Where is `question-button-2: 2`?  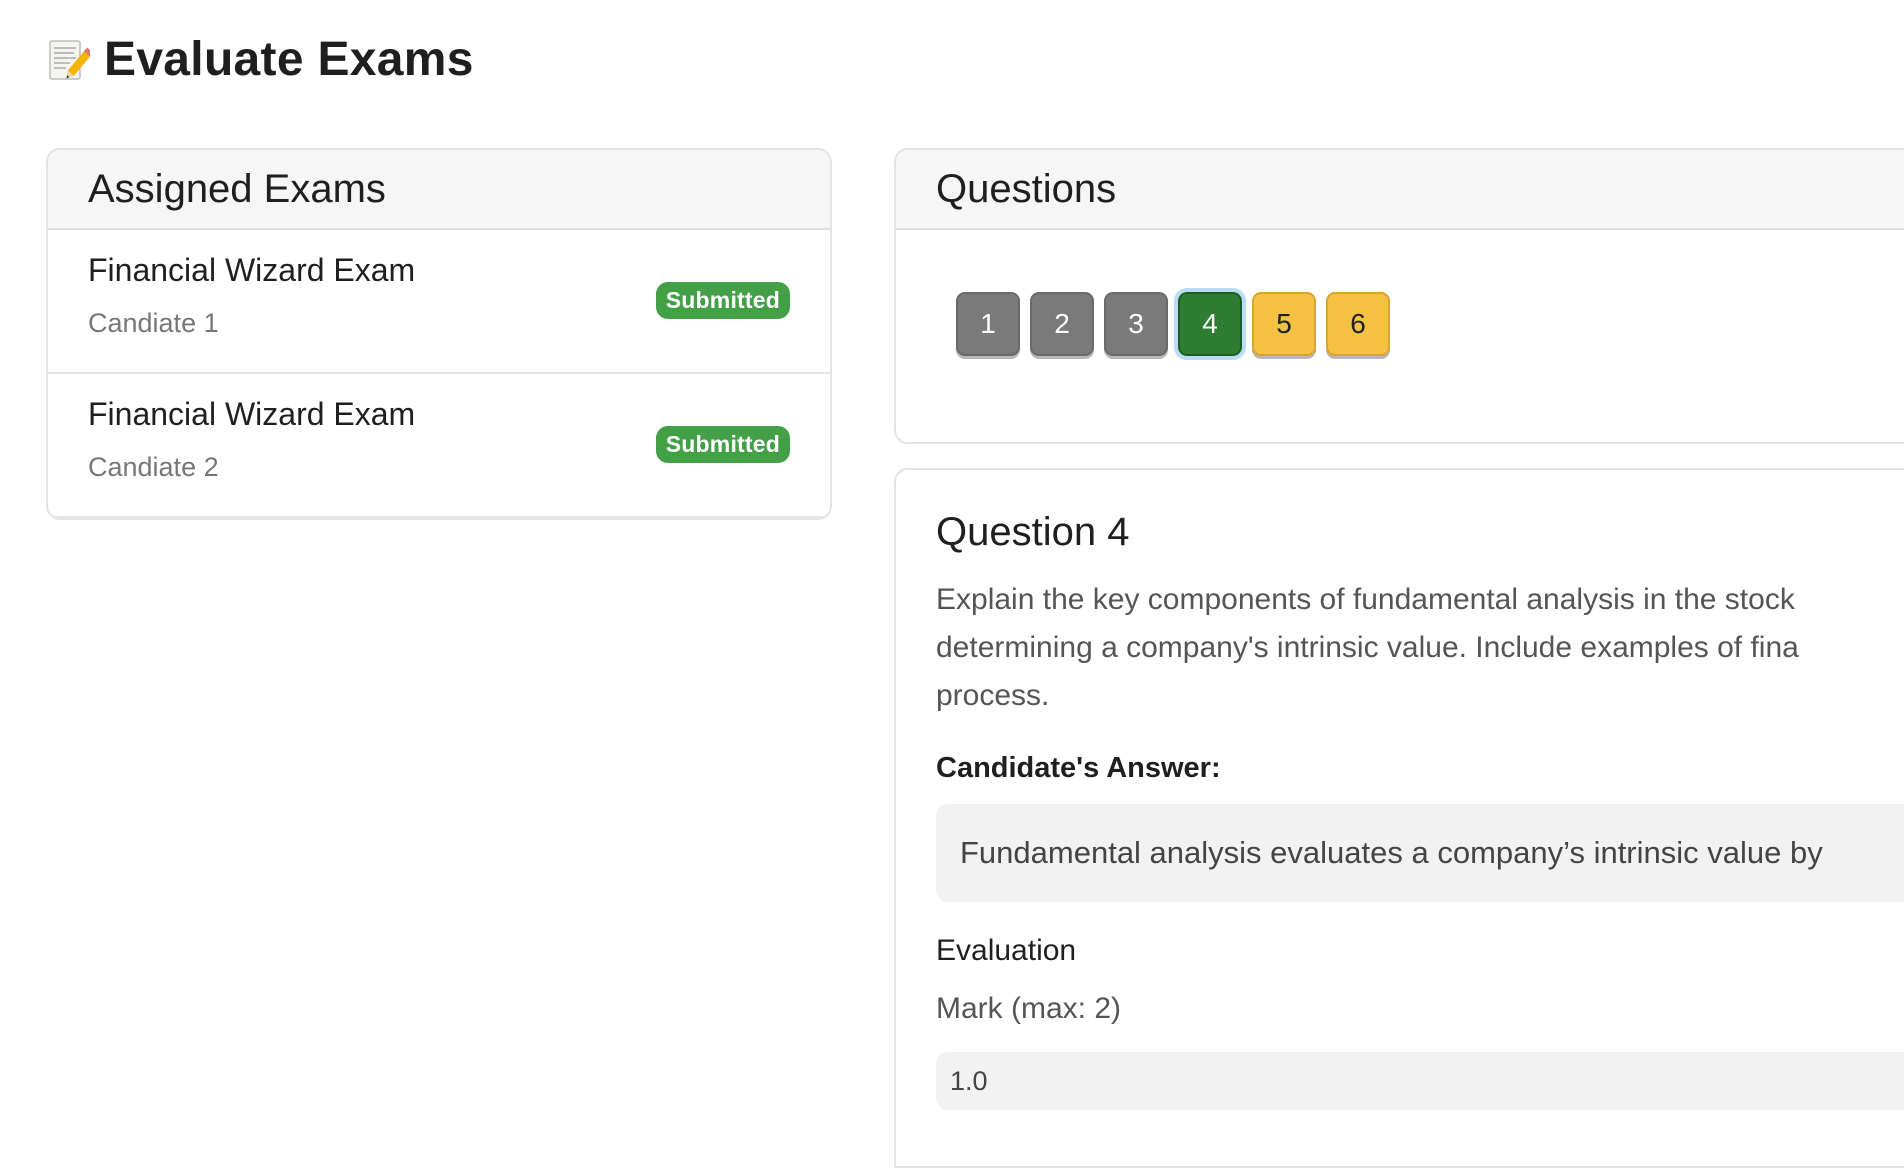 question-button-2: 2 is located at coordinates (1062, 324).